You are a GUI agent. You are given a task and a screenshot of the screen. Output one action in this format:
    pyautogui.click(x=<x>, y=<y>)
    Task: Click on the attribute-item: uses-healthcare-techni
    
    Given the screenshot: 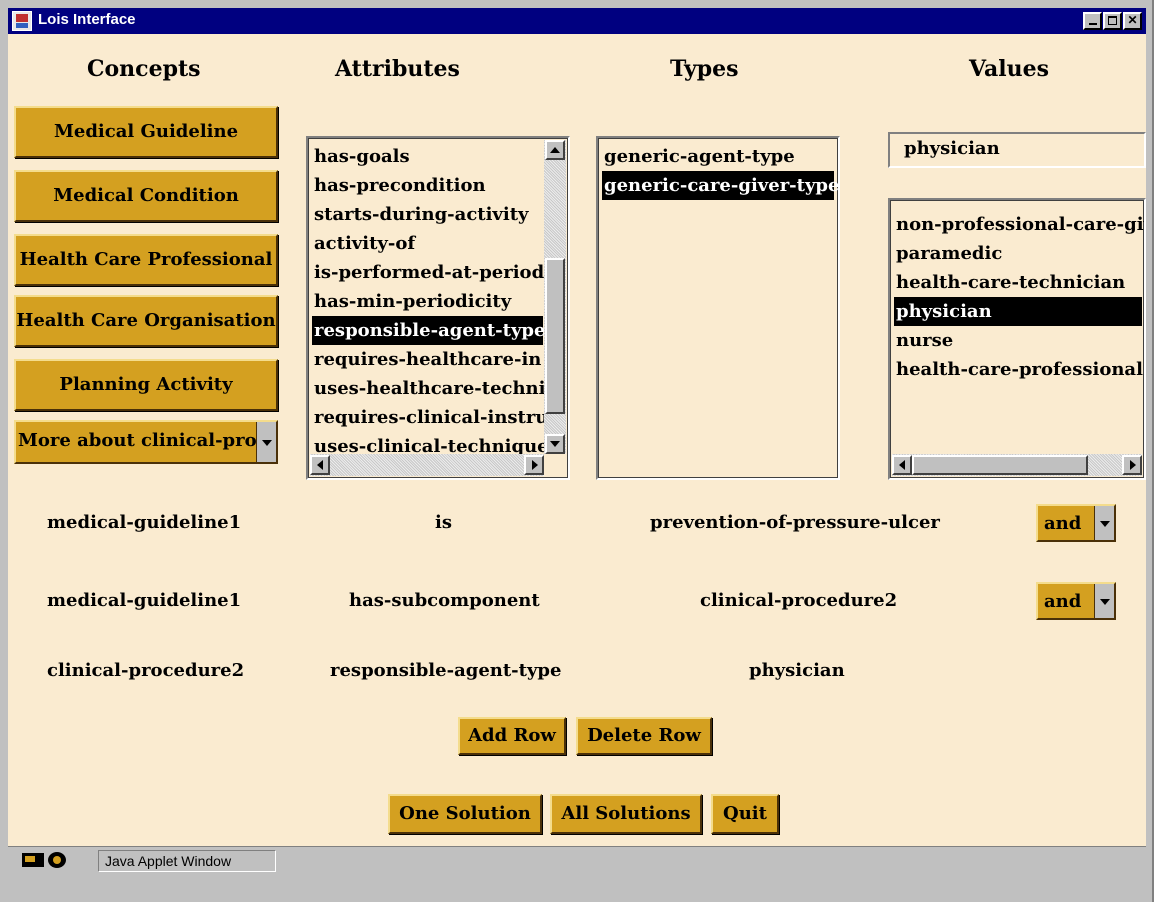 What is the action you would take?
    pyautogui.click(x=429, y=388)
    